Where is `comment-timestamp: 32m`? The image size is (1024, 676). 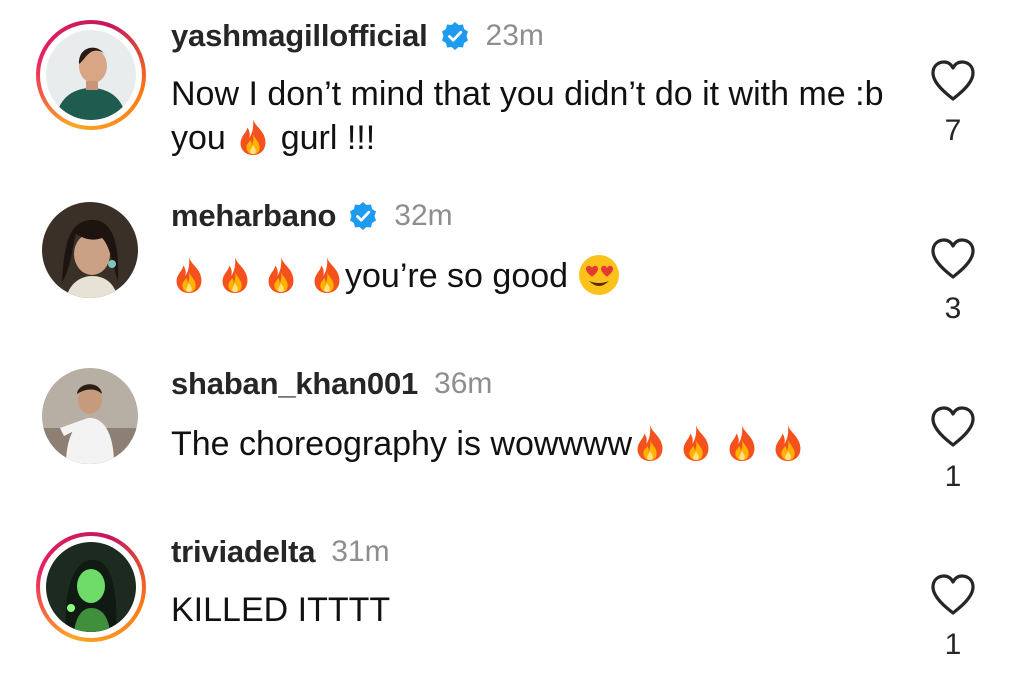 comment-timestamp: 32m is located at coordinates (423, 215).